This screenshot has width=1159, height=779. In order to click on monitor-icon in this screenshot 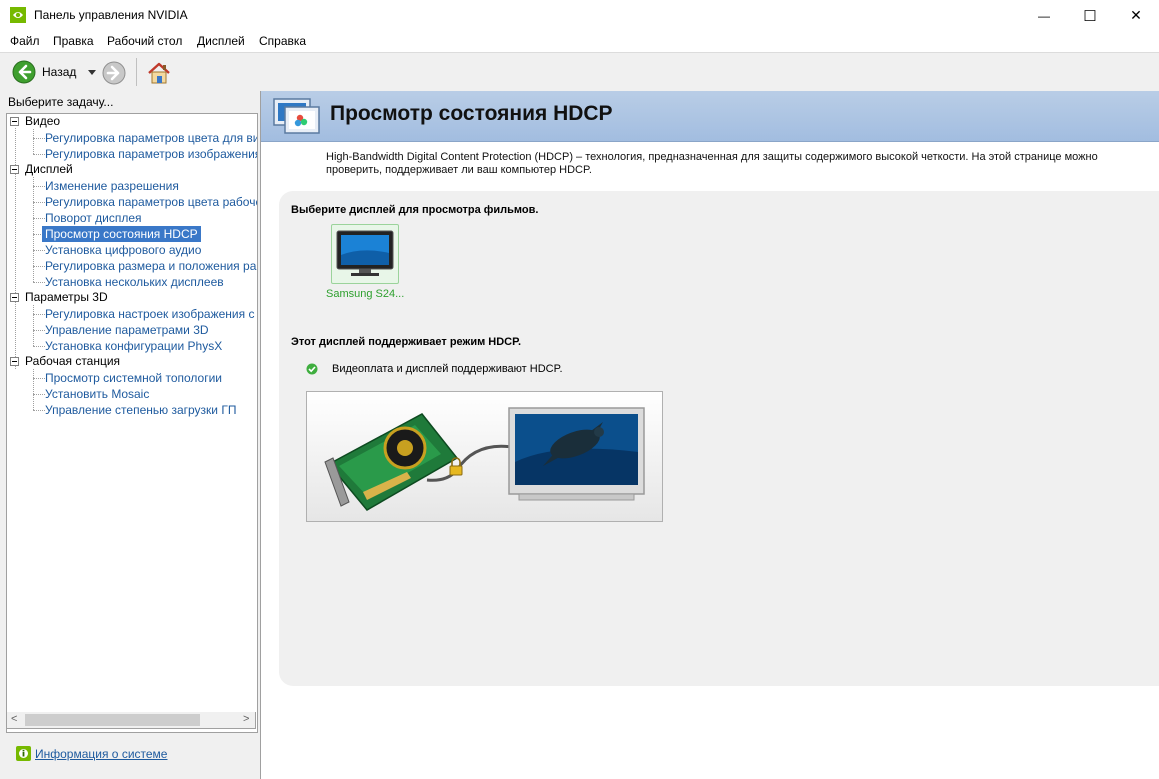, I will do `click(365, 253)`.